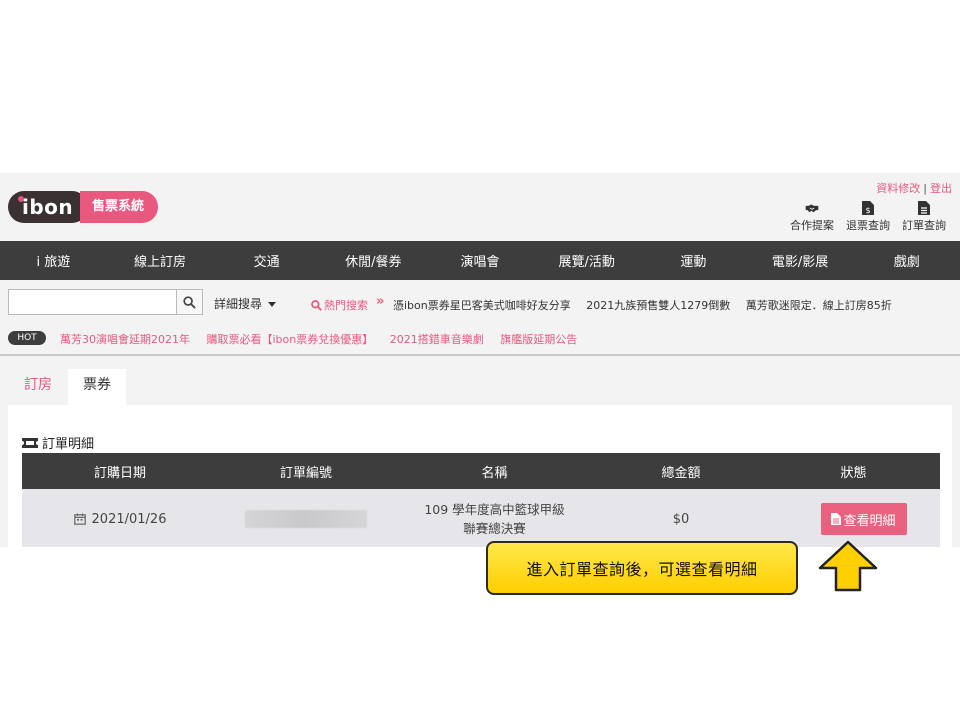  Describe the element at coordinates (53, 260) in the screenshot. I see `nav-item-travel: i 旅遊` at that location.